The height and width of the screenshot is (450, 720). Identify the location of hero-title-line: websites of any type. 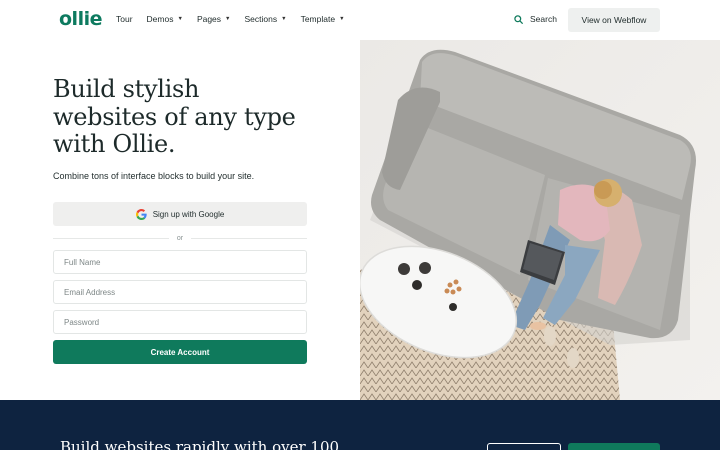
(174, 116).